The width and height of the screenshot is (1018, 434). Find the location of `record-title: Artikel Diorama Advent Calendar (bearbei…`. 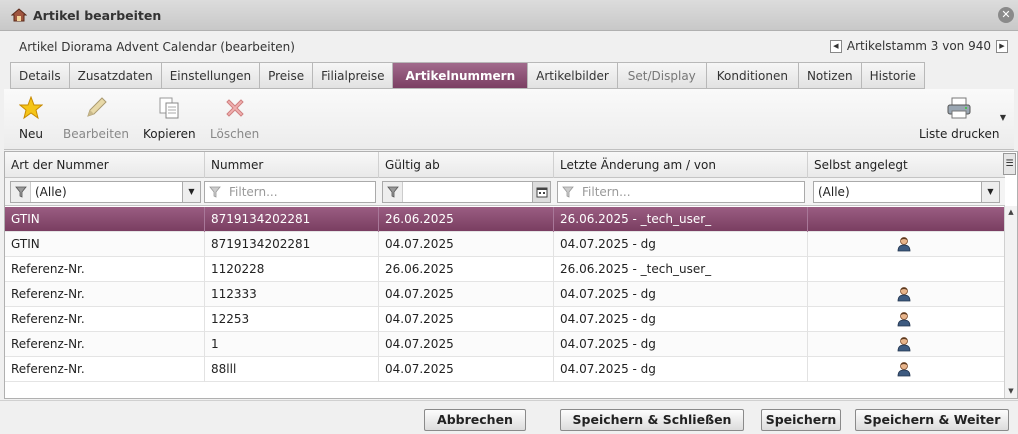

record-title: Artikel Diorama Advent Calendar (bearbei… is located at coordinates (157, 46).